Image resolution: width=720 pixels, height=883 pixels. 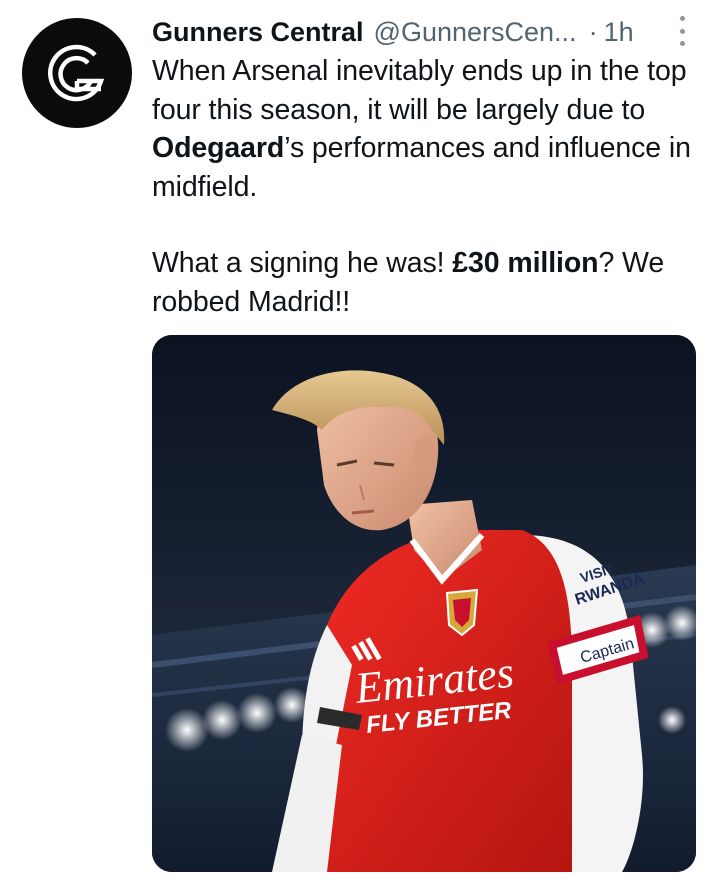 I want to click on tweet-header: Gunners Central @GunnersCen... · 1h, so click(x=422, y=32).